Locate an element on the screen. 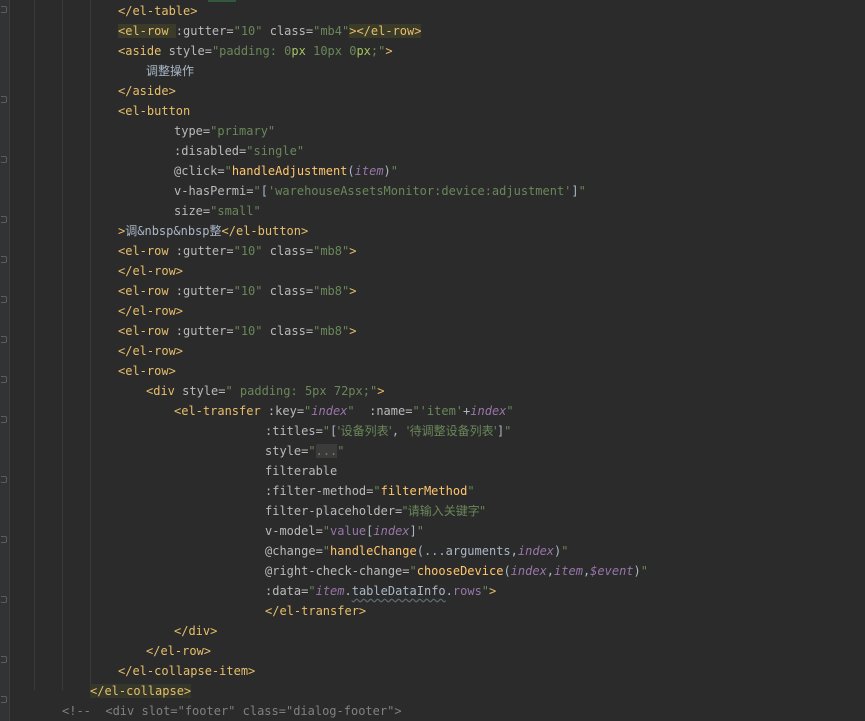 The image size is (865, 721). code-token: :gutter= is located at coordinates (204, 291).